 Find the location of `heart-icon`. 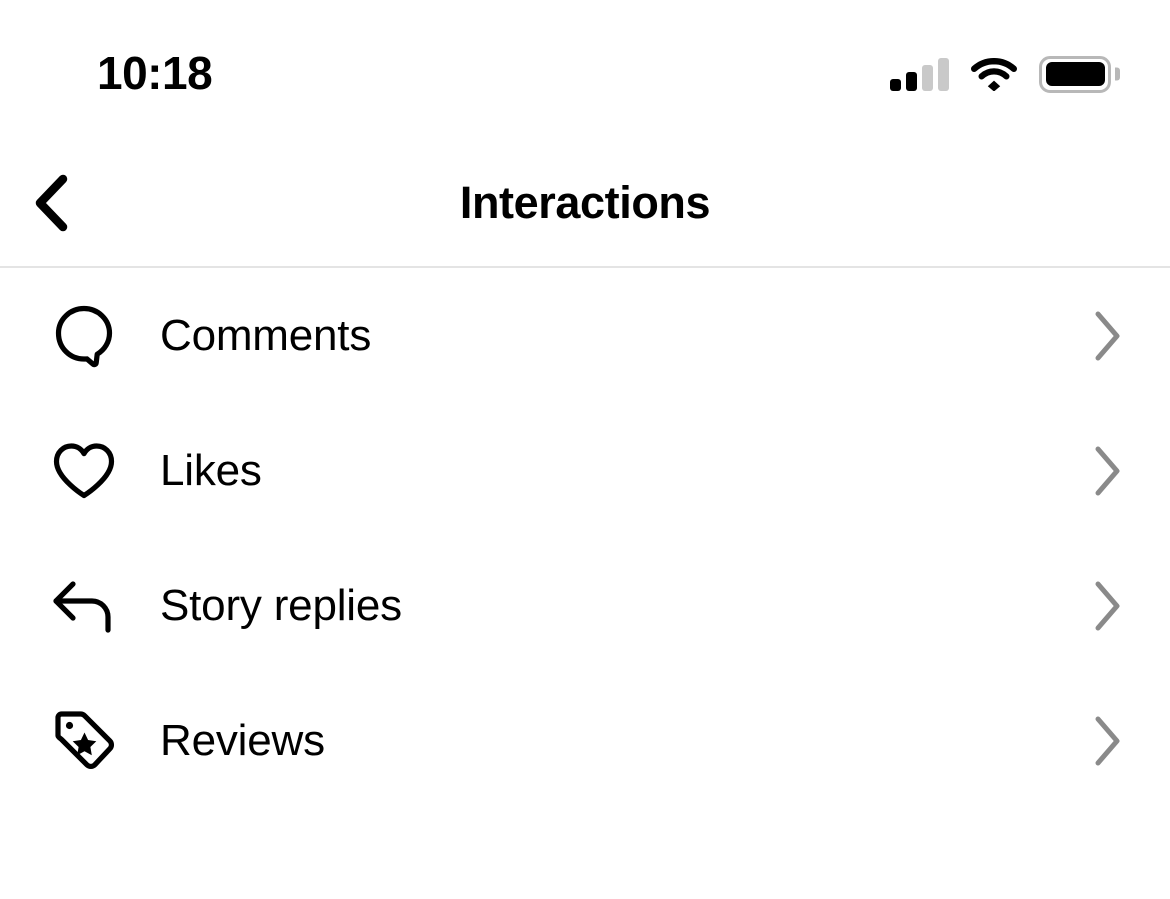

heart-icon is located at coordinates (84, 471).